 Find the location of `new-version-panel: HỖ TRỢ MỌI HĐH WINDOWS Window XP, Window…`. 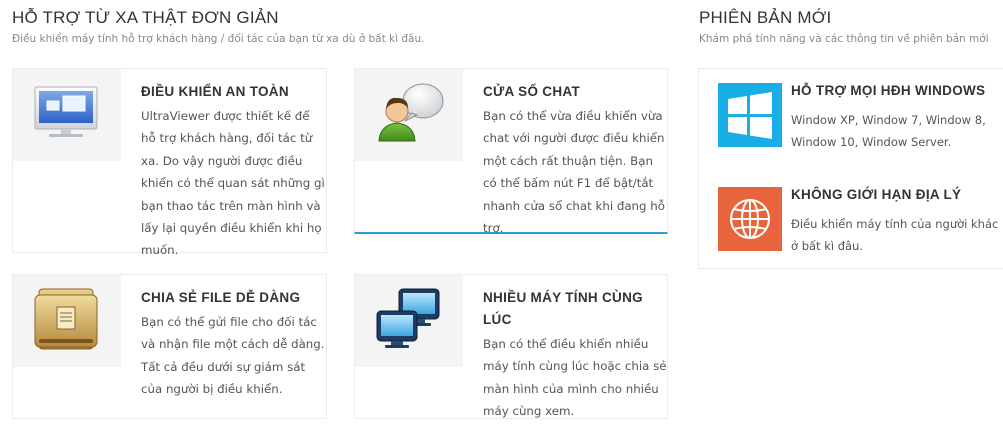

new-version-panel: HỖ TRỢ MỌI HĐH WINDOWS Window XP, Window… is located at coordinates (850, 168).